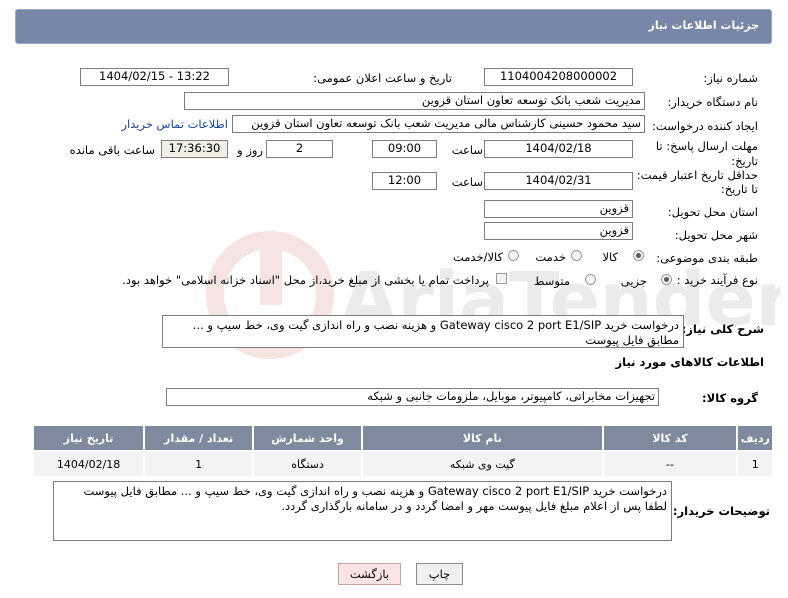  What do you see at coordinates (739, 189) in the screenshot?
I see `price-validity-label-2: تا تاریخ:` at bounding box center [739, 189].